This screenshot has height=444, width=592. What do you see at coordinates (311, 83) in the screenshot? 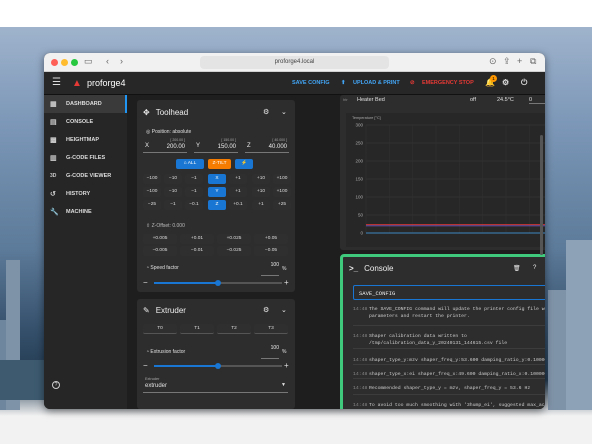
I see `save-config-button: SAVE CONFIG` at bounding box center [311, 83].